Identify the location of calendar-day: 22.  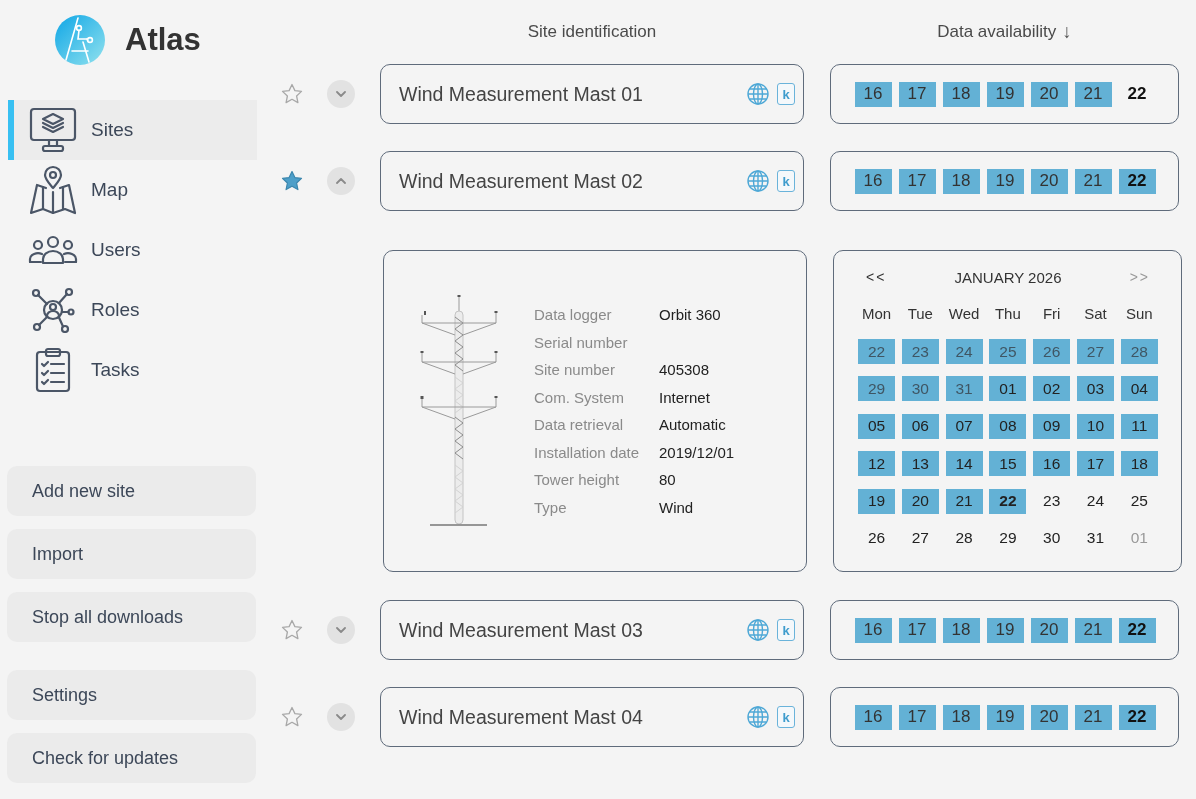
(1008, 501).